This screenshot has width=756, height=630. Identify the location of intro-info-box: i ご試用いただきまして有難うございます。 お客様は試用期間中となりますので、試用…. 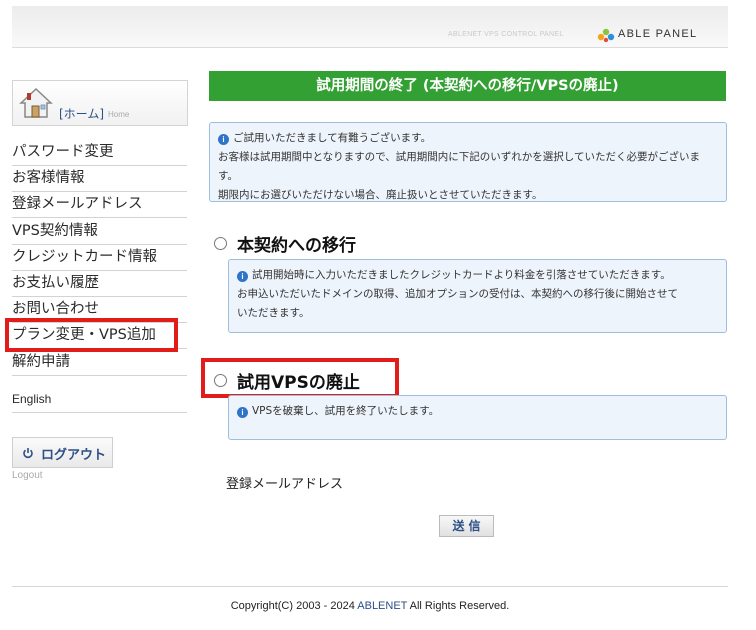
(468, 162).